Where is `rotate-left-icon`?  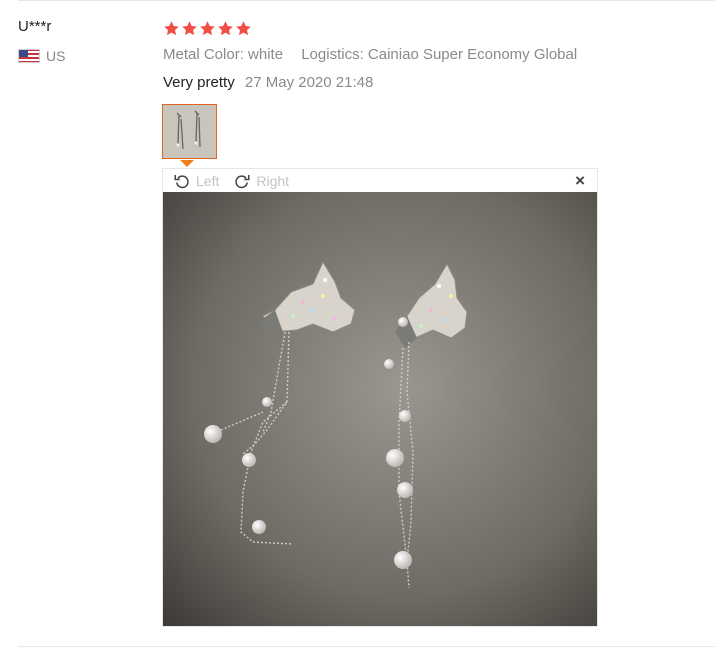 rotate-left-icon is located at coordinates (181, 181).